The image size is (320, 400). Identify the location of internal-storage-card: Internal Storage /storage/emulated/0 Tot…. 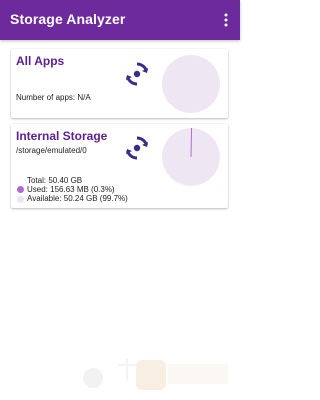
(119, 166).